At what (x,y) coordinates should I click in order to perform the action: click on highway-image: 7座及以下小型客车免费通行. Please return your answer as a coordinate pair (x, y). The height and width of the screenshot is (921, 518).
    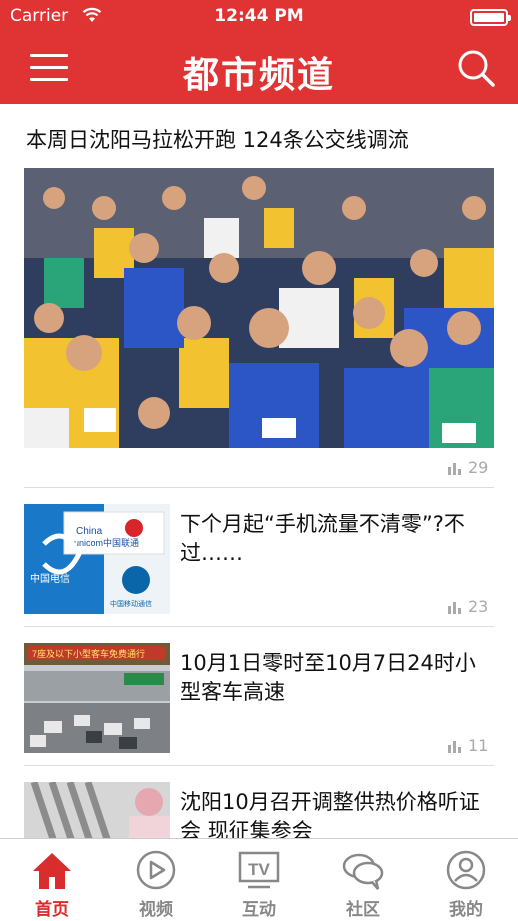
    Looking at the image, I should click on (97, 698).